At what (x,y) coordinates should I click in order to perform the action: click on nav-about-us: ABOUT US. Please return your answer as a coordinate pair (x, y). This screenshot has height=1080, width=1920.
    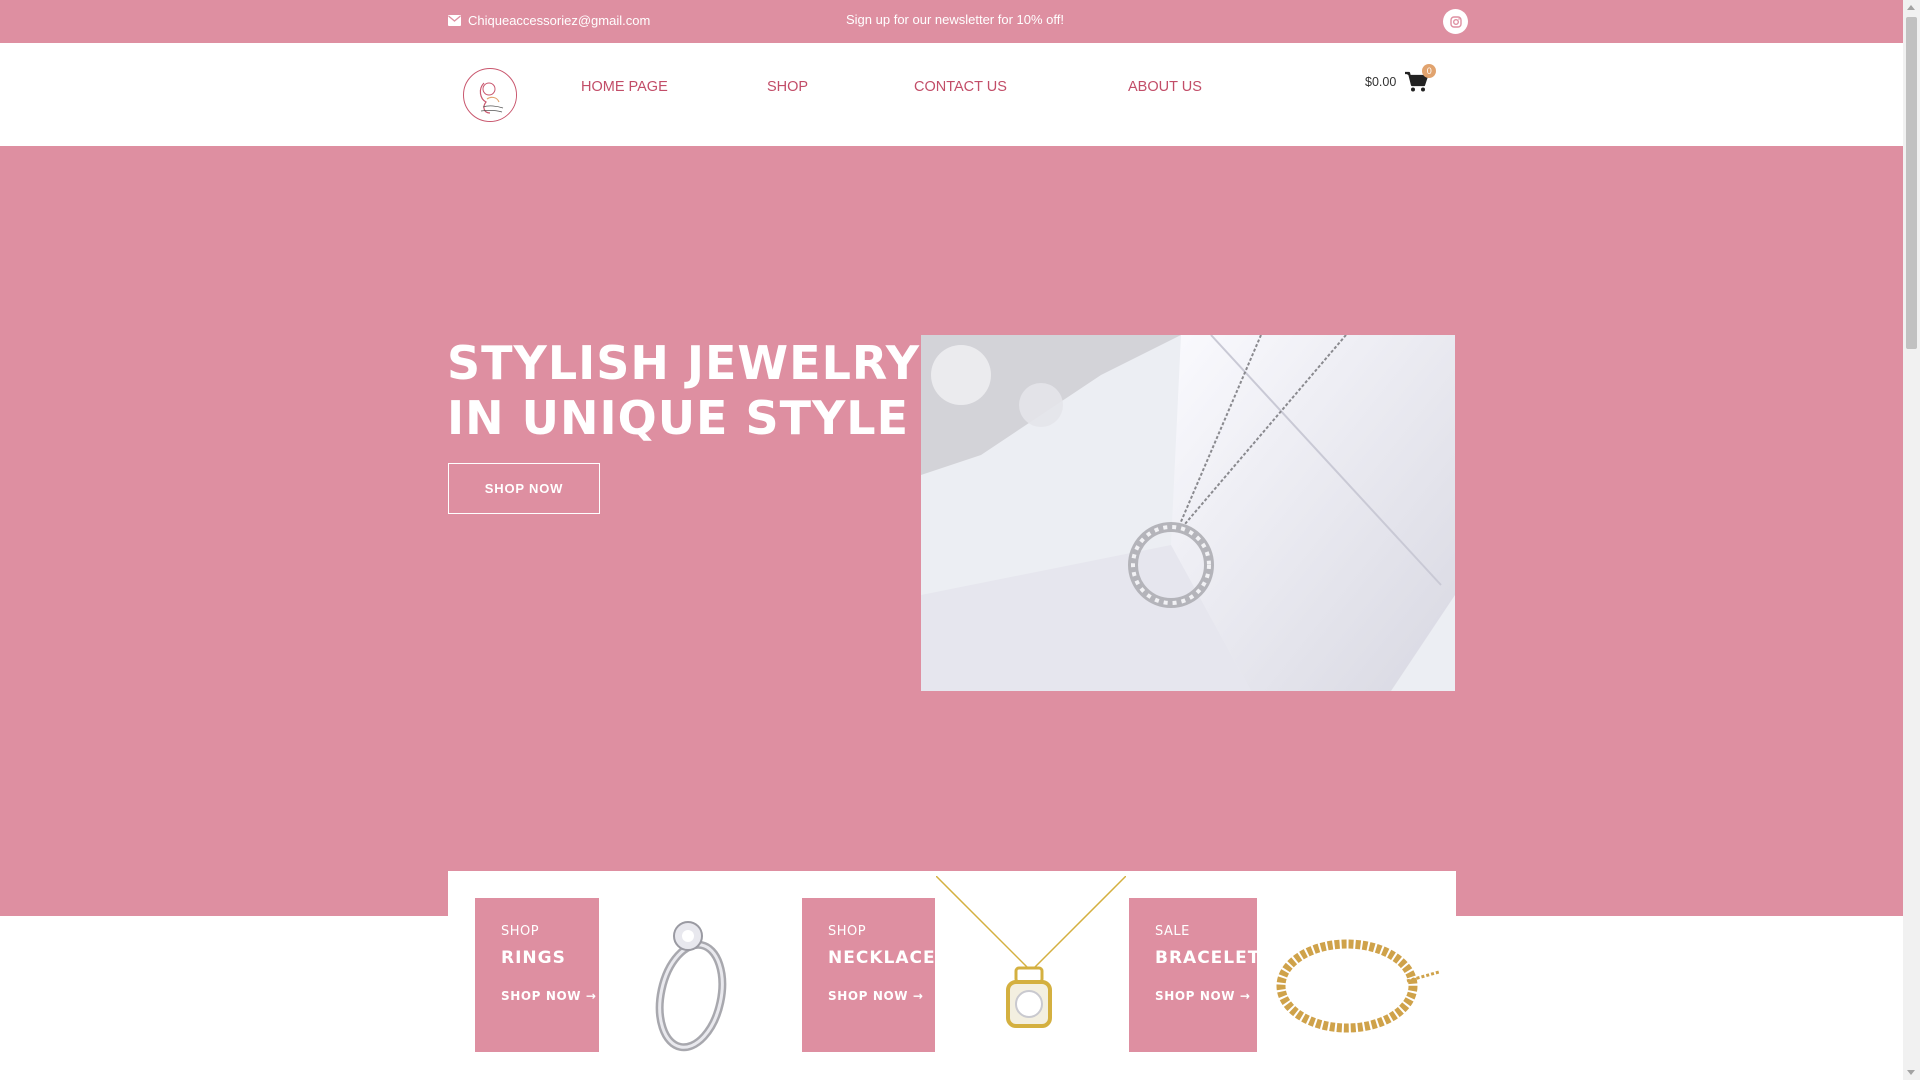
    Looking at the image, I should click on (1165, 87).